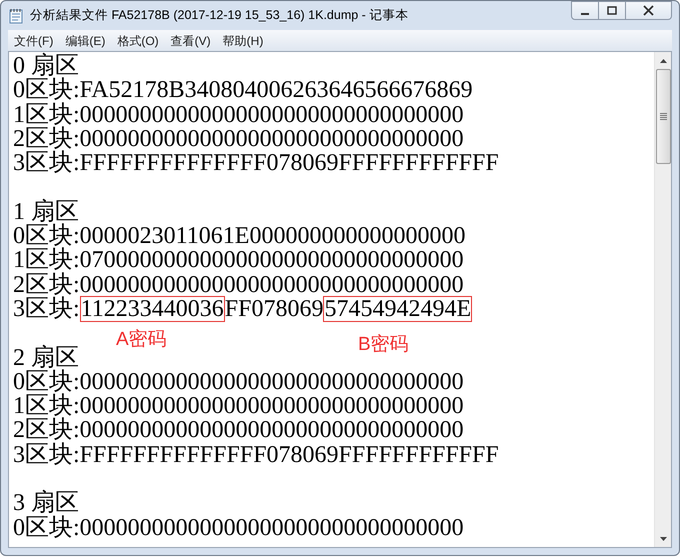 The image size is (680, 559). I want to click on sector-heading: 3 扇区, so click(46, 503).